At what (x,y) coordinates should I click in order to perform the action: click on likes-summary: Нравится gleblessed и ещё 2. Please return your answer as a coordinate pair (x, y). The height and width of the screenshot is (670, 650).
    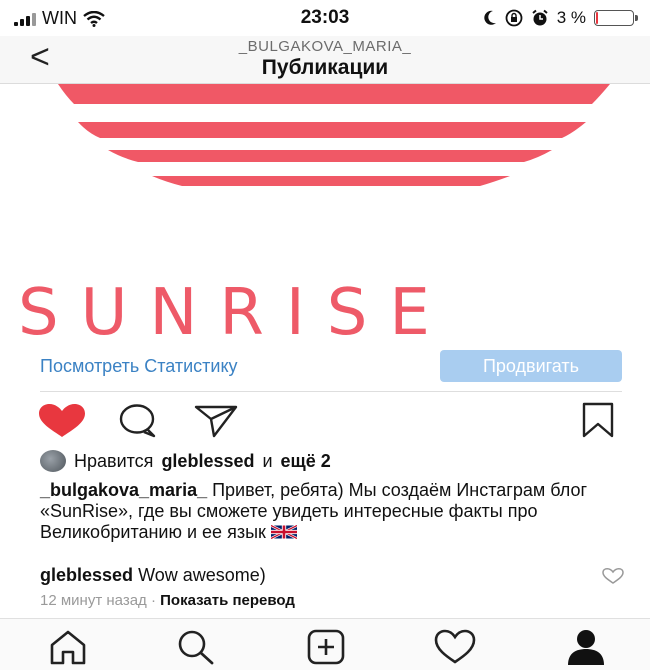
    Looking at the image, I should click on (185, 461).